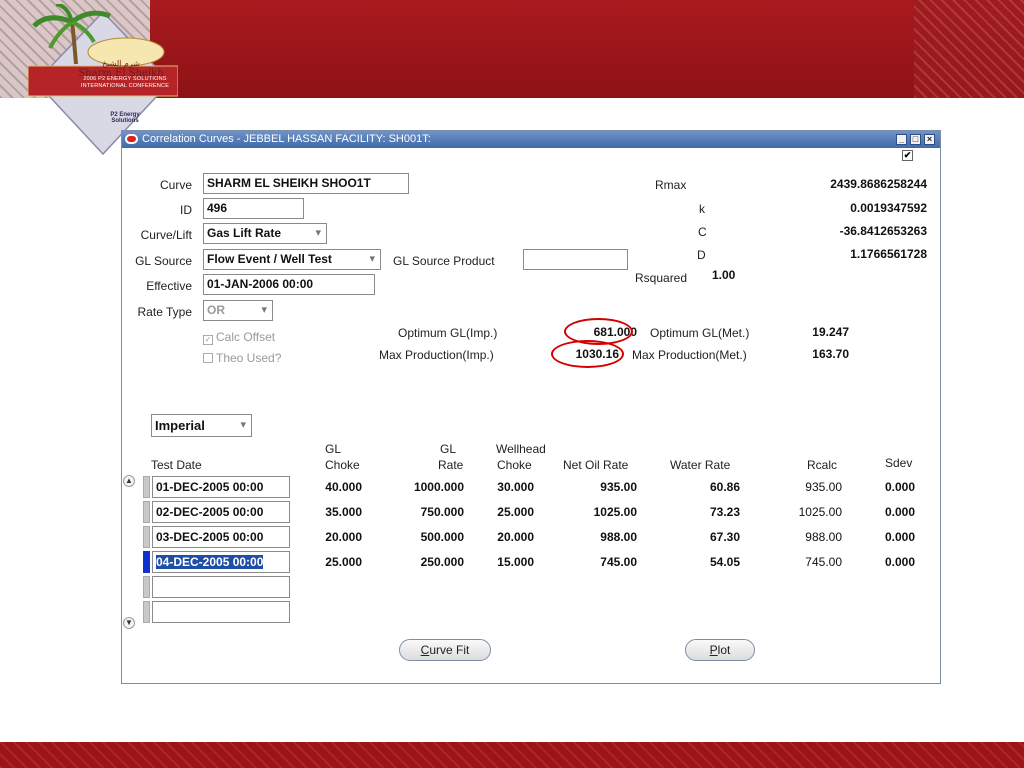  I want to click on cell-gl-rate: 1000.000, so click(438, 487).